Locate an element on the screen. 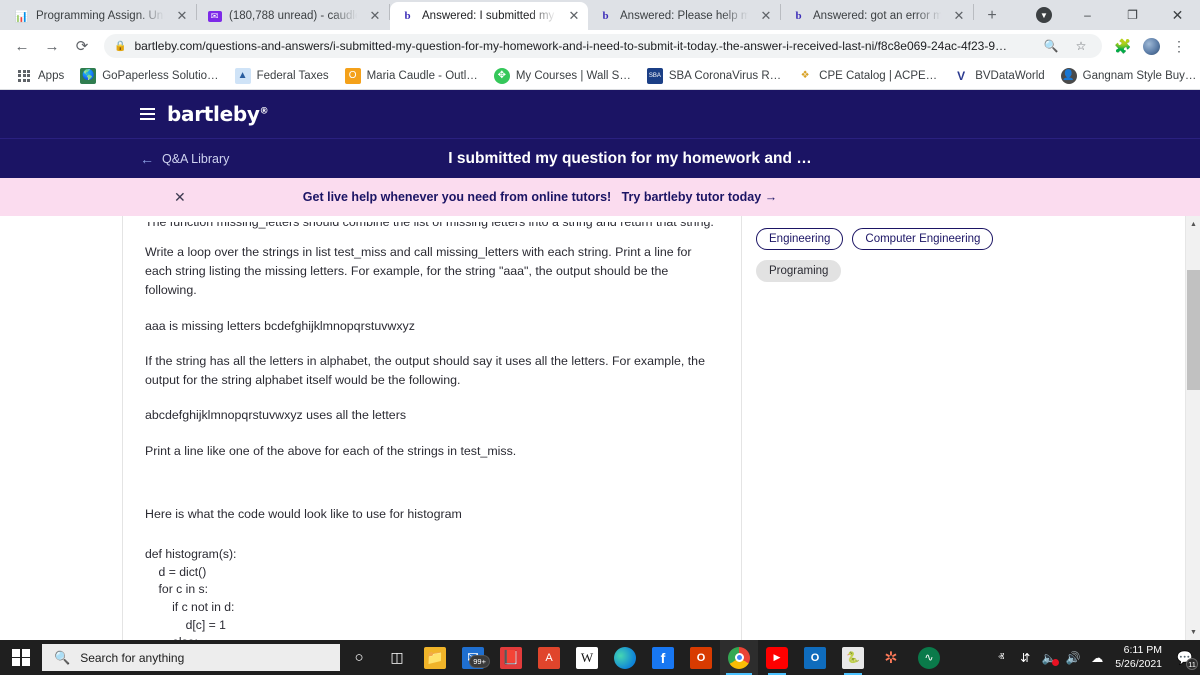  reload-button: ⟳ is located at coordinates (82, 46).